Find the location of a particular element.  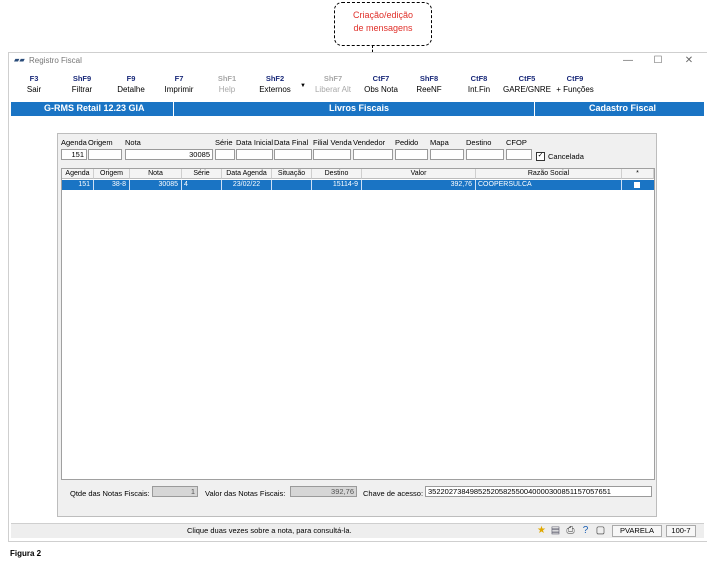

column-header-valor: Valor is located at coordinates (419, 174).